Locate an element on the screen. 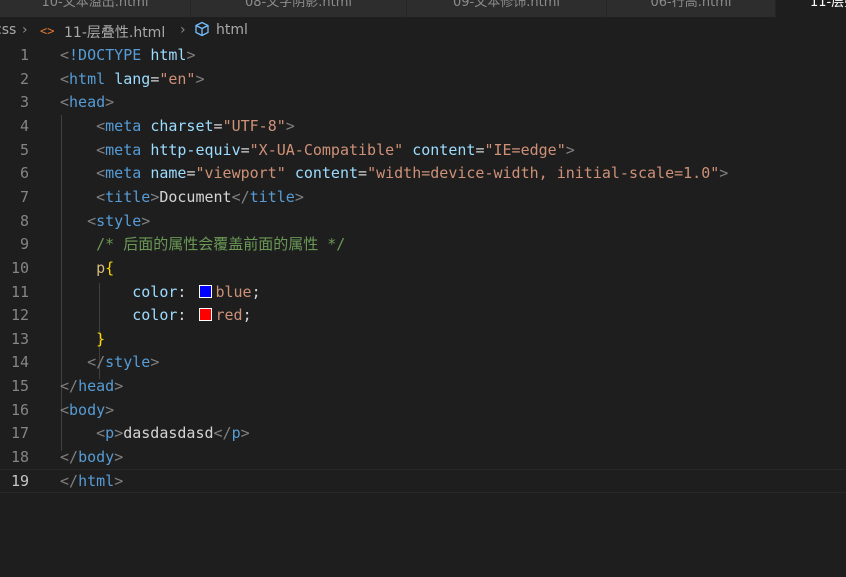  code-token: } is located at coordinates (101, 338).